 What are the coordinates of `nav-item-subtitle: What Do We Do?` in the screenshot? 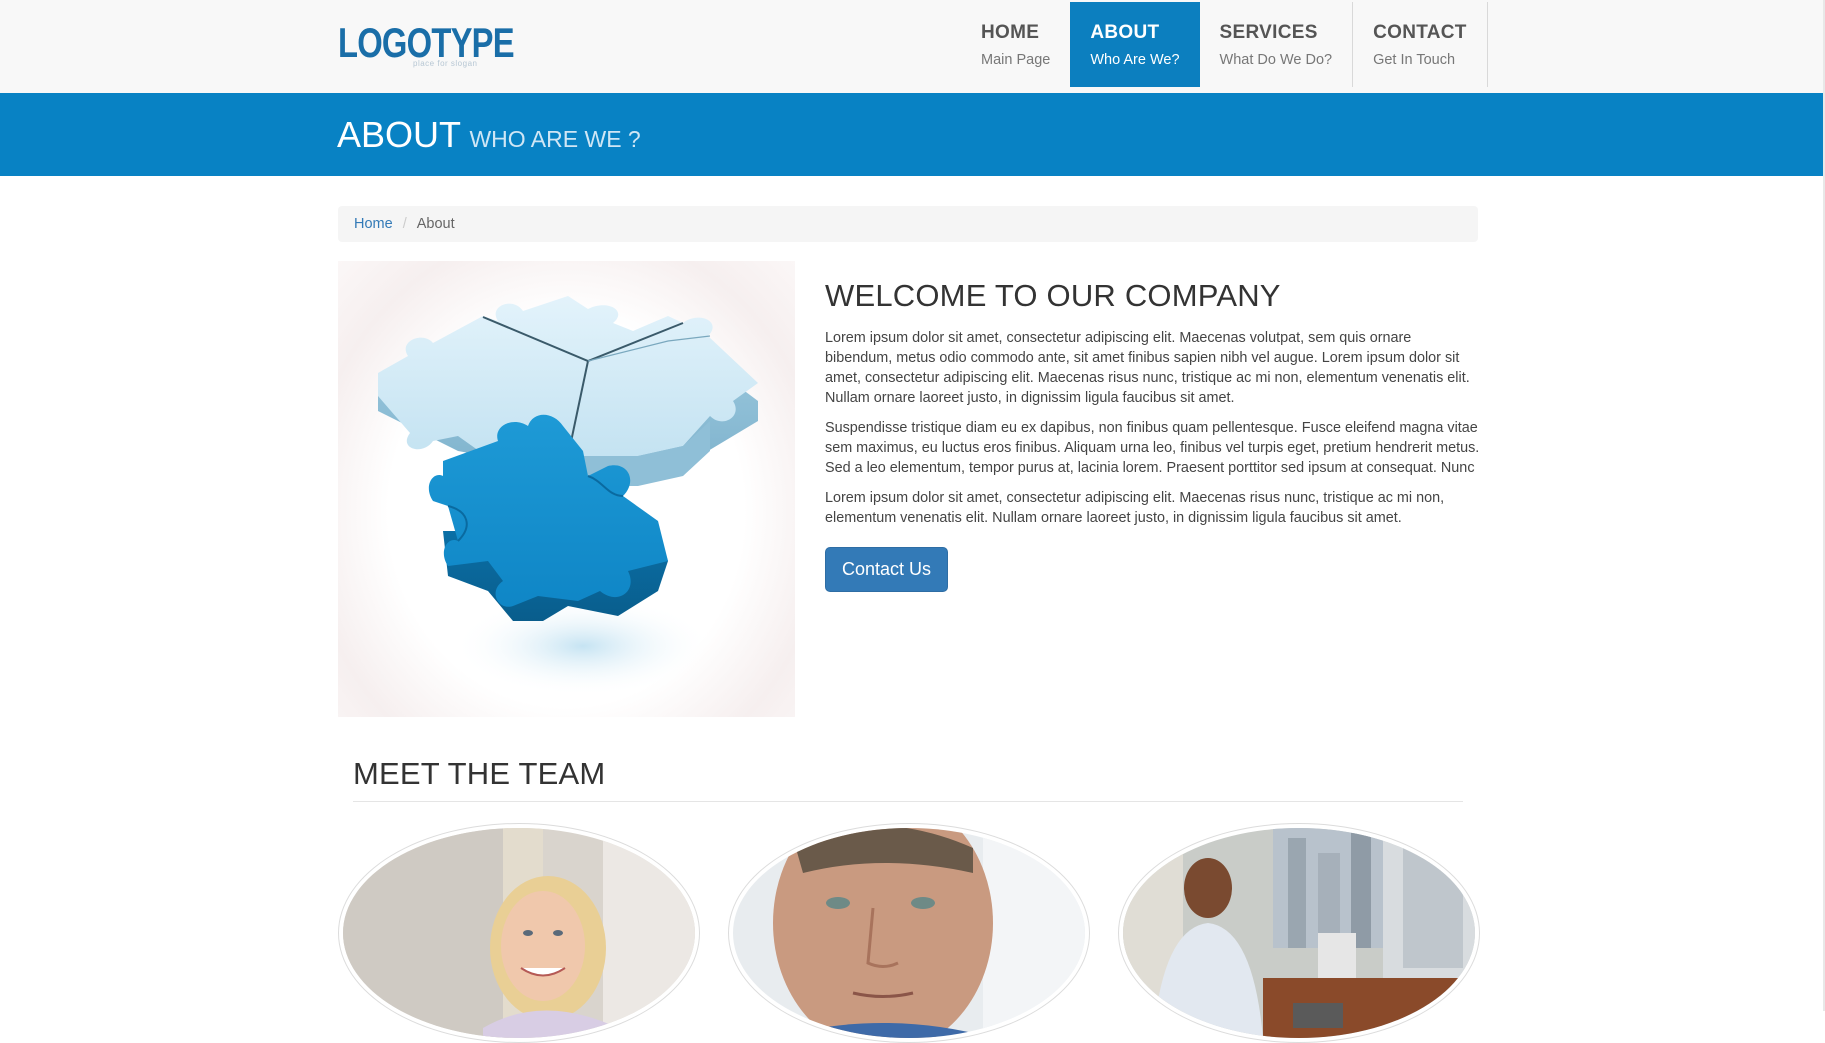 It's located at (1276, 59).